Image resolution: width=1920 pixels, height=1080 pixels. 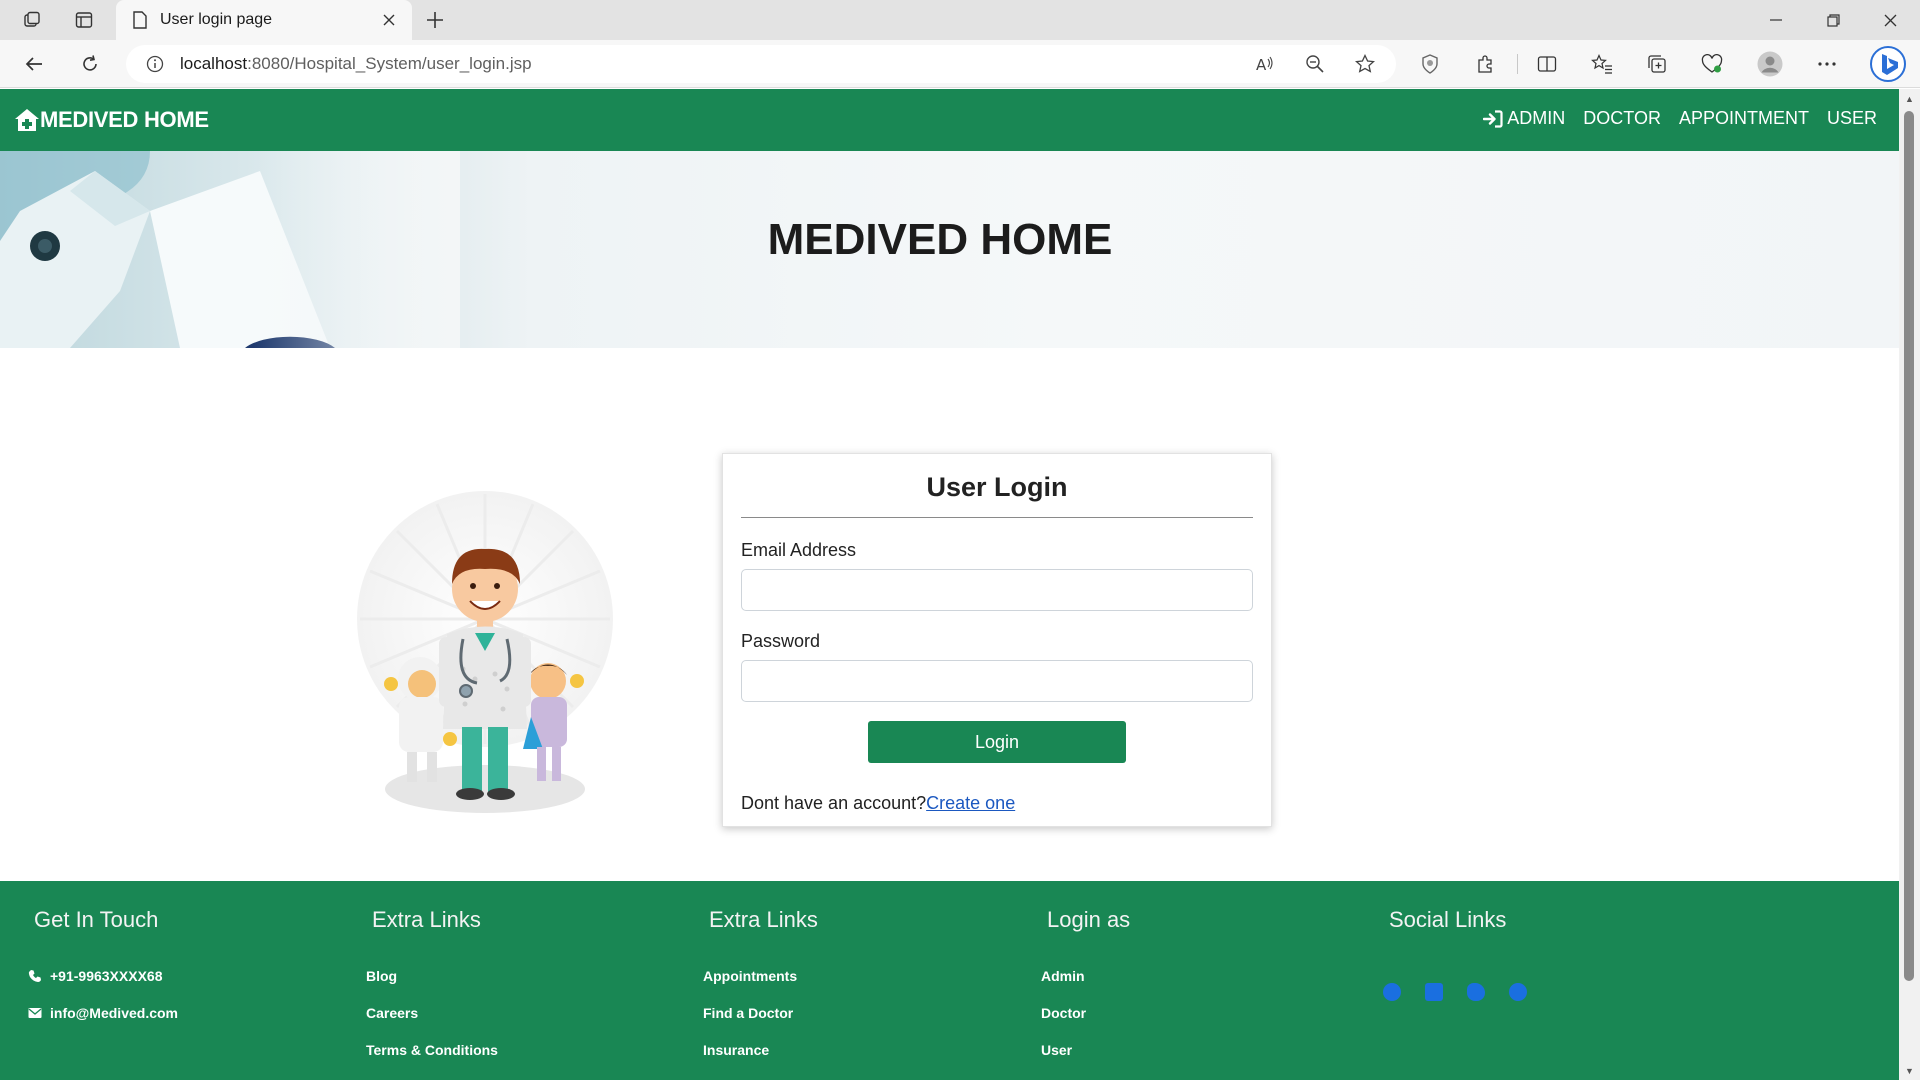 What do you see at coordinates (432, 1012) in the screenshot?
I see `footer-link-careers: Careers` at bounding box center [432, 1012].